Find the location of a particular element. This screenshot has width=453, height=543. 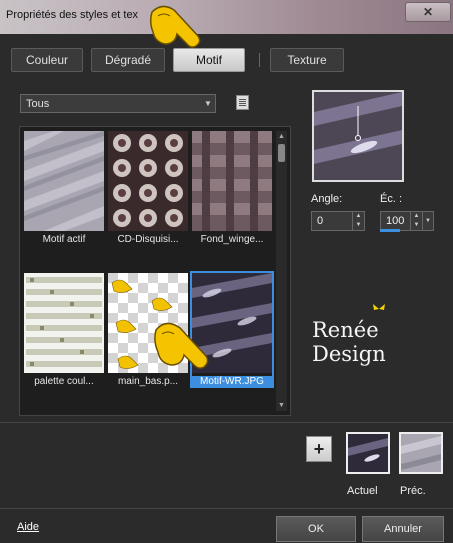

scale-spinner: 100 ▲ ▼ ▼ is located at coordinates (407, 221).